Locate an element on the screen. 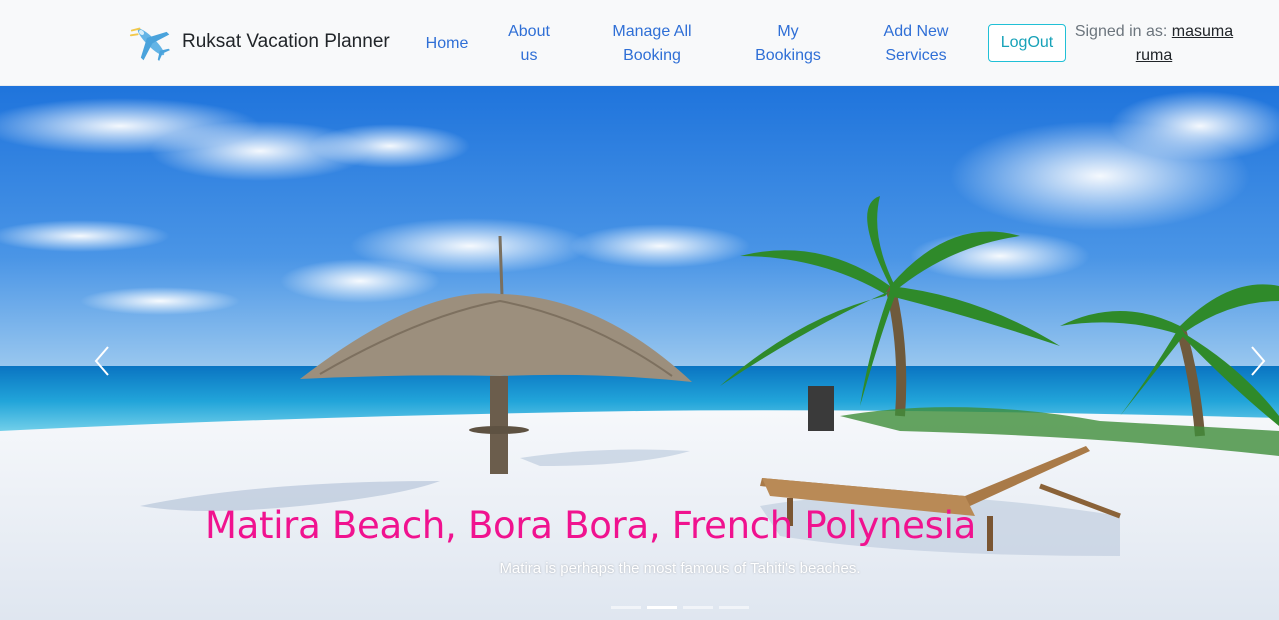 This screenshot has height=620, width=1279. nav-about-link: About us is located at coordinates (529, 44).